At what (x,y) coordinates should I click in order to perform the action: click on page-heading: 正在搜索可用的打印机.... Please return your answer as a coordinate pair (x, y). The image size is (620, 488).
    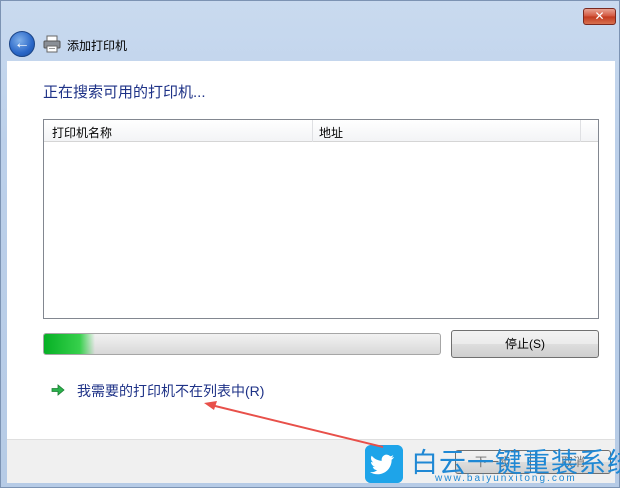
    Looking at the image, I should click on (124, 92).